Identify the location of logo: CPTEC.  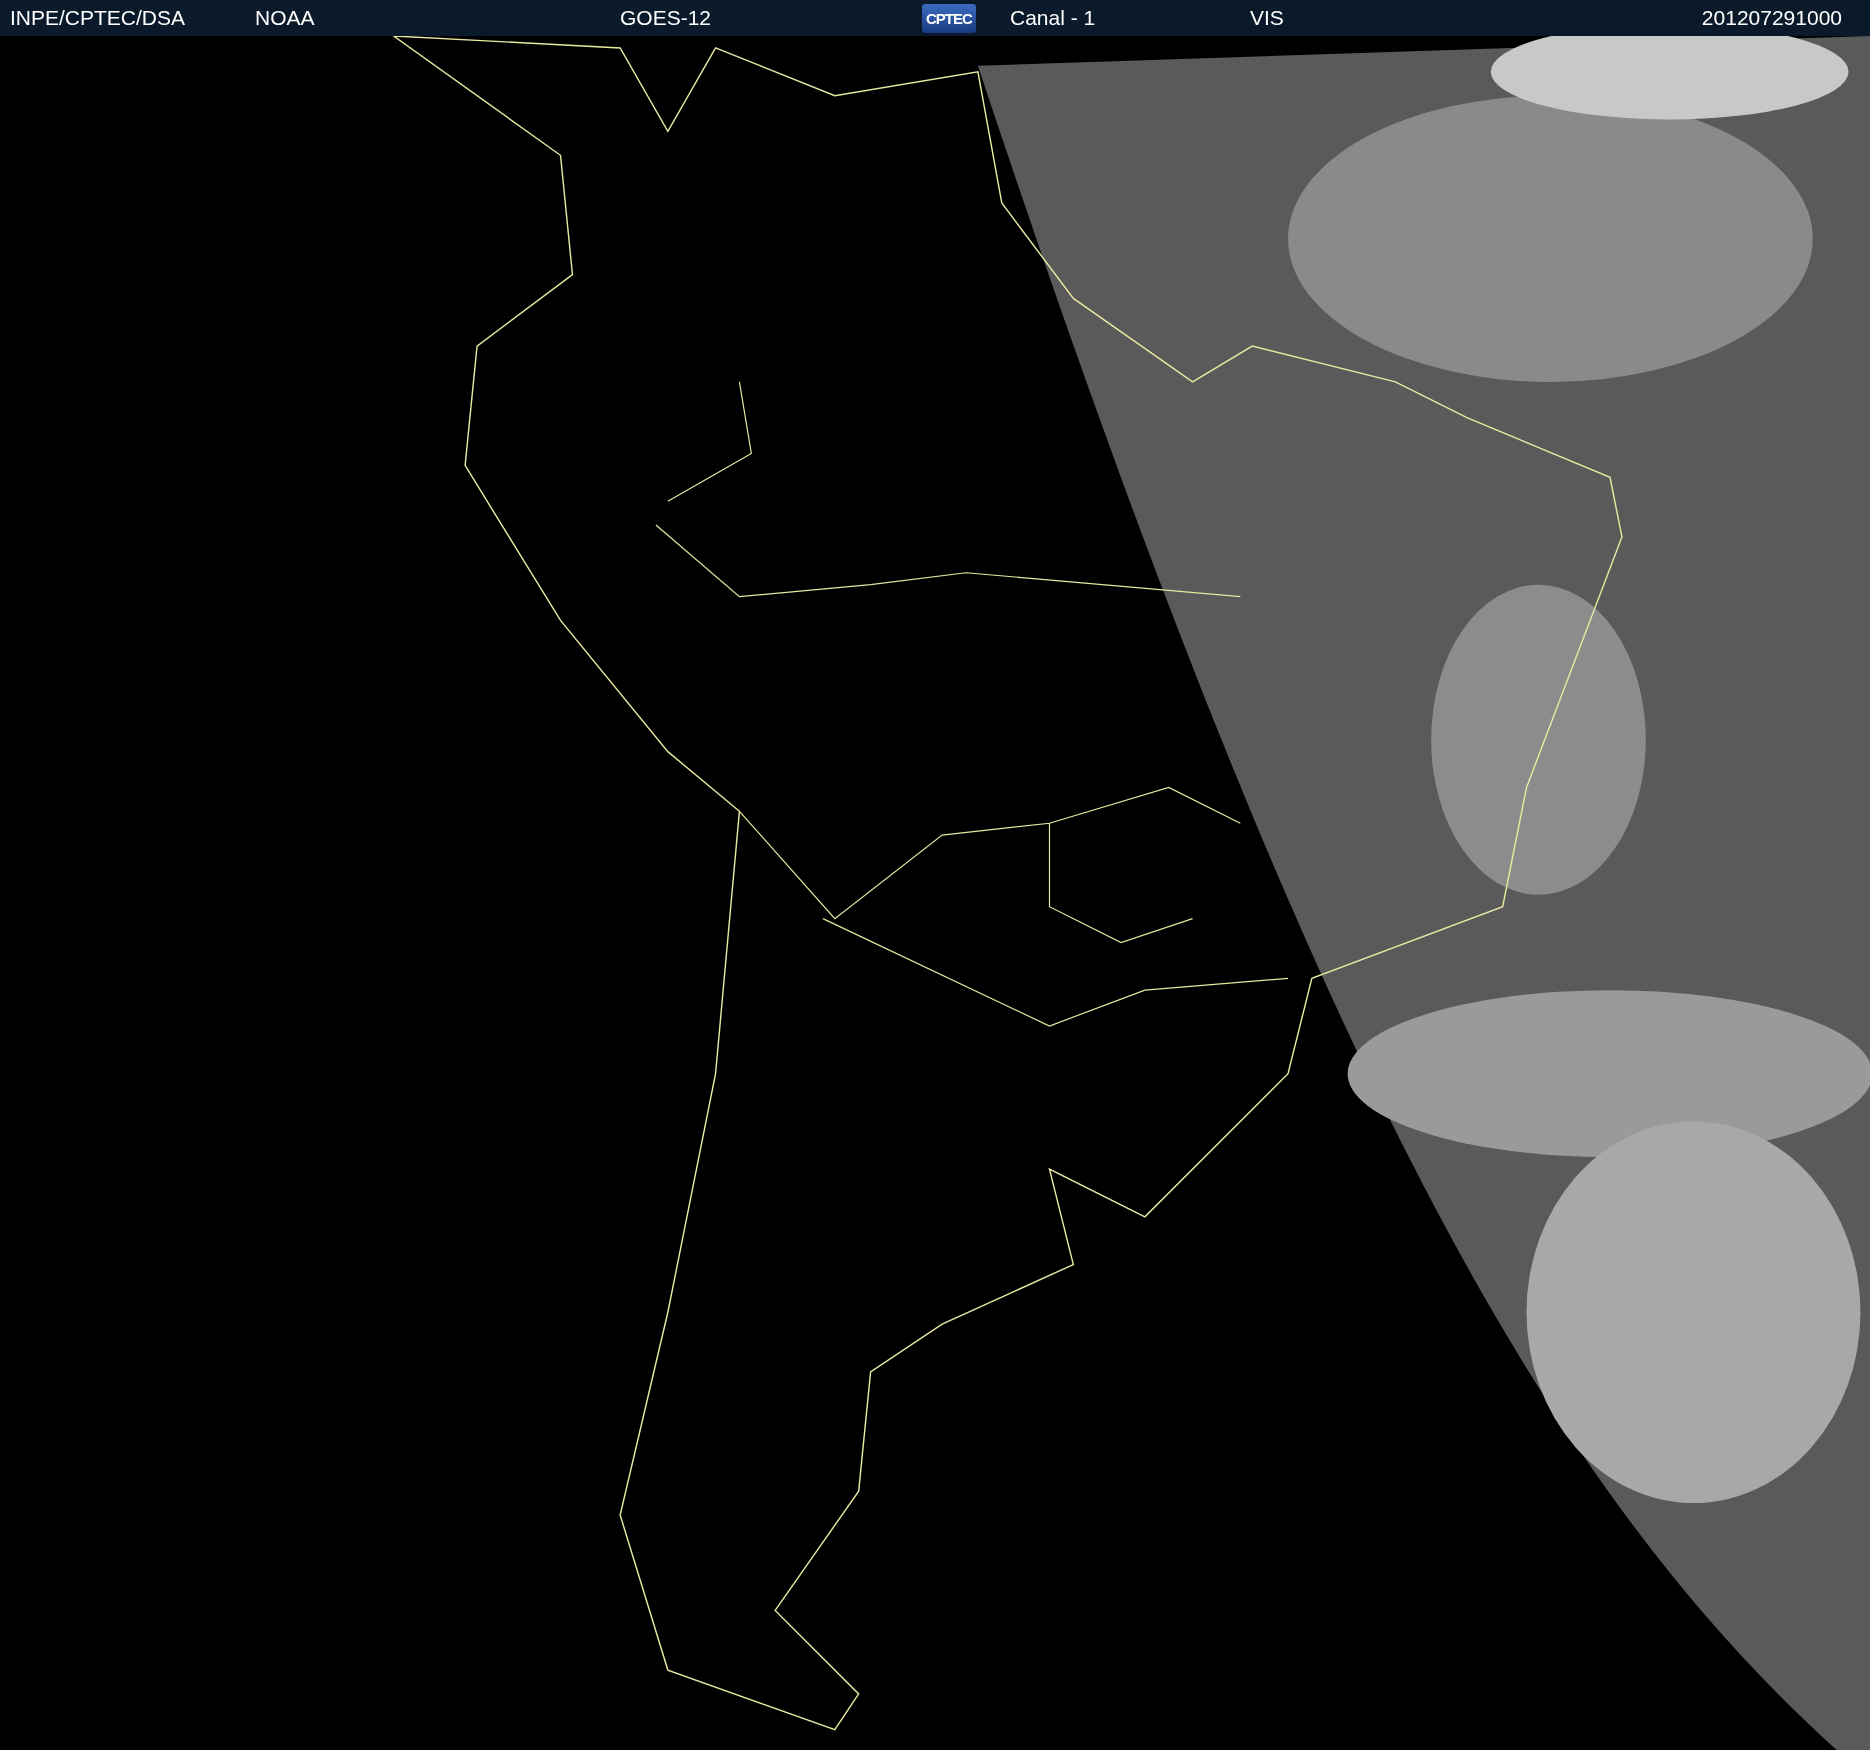
(949, 18).